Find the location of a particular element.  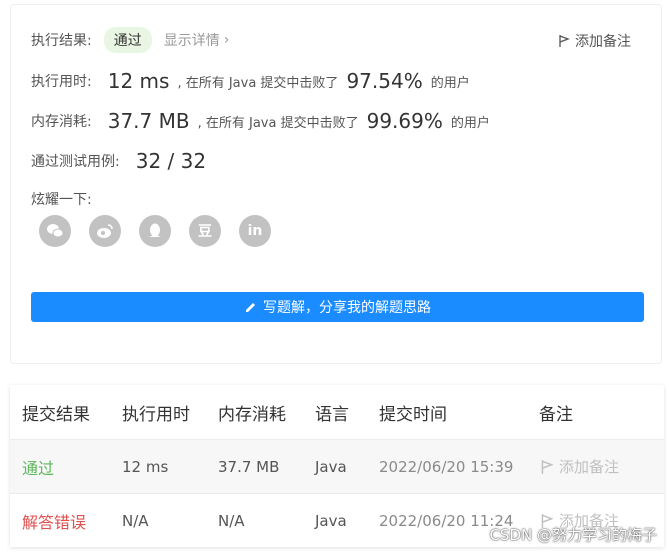

time-cell: 2022/06/20 15:39 is located at coordinates (446, 466).